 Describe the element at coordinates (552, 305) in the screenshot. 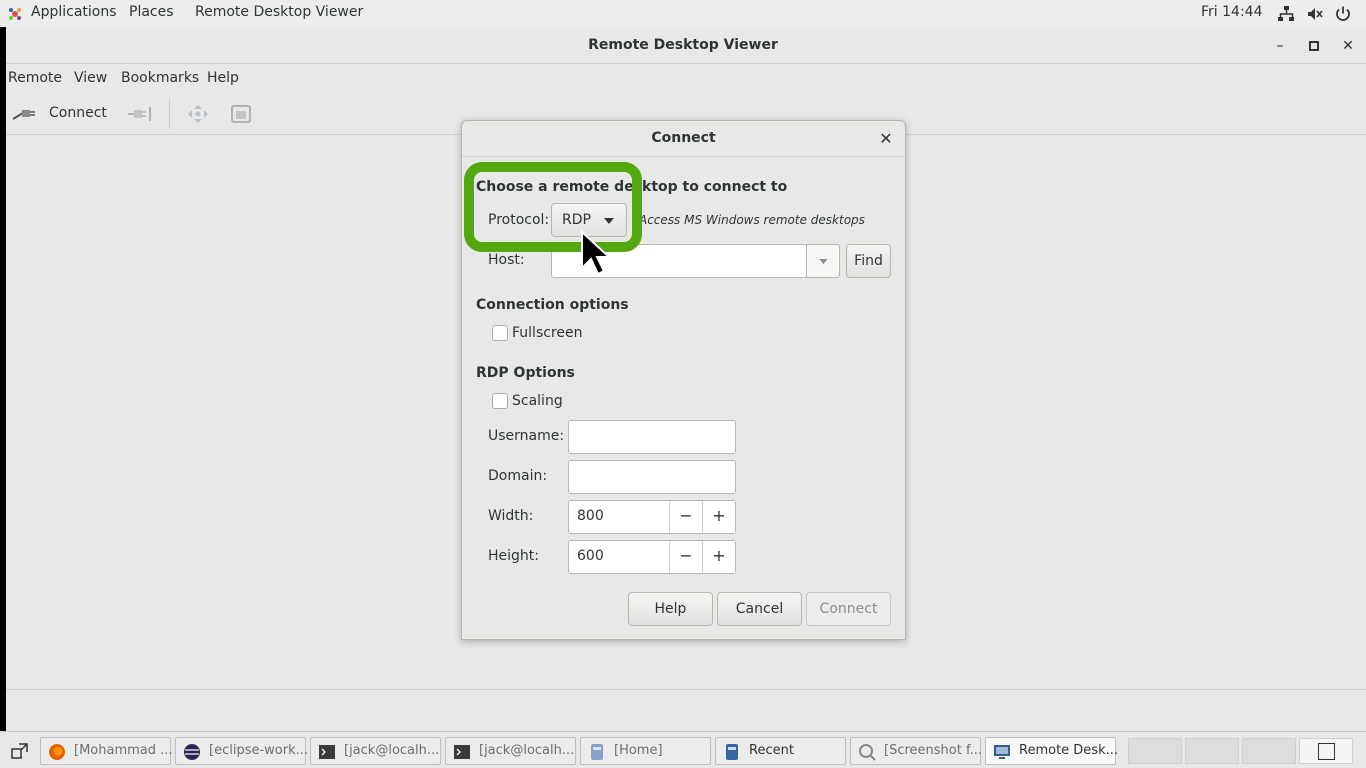

I see `connection-options-heading: Connection options` at that location.